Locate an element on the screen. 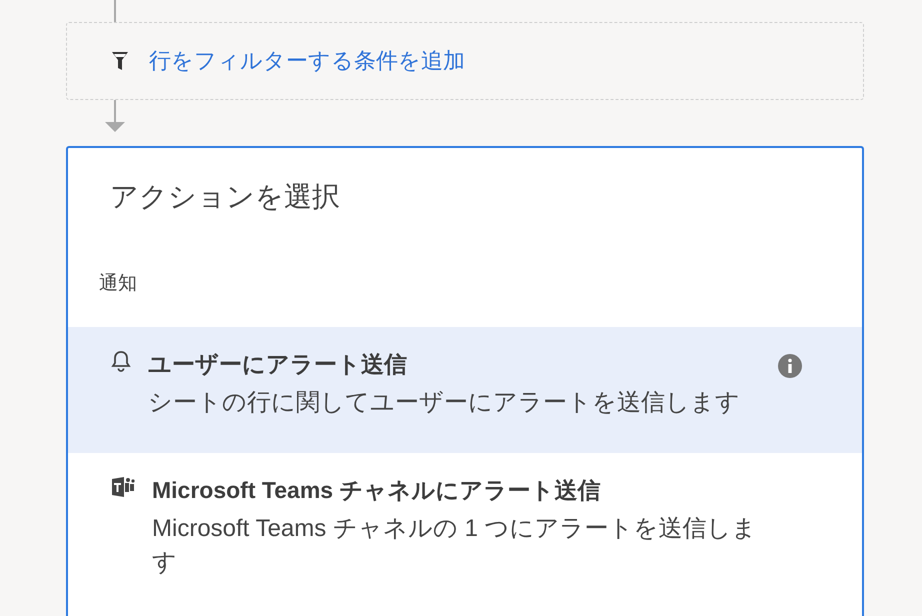 Image resolution: width=922 pixels, height=616 pixels. info-icon is located at coordinates (790, 366).